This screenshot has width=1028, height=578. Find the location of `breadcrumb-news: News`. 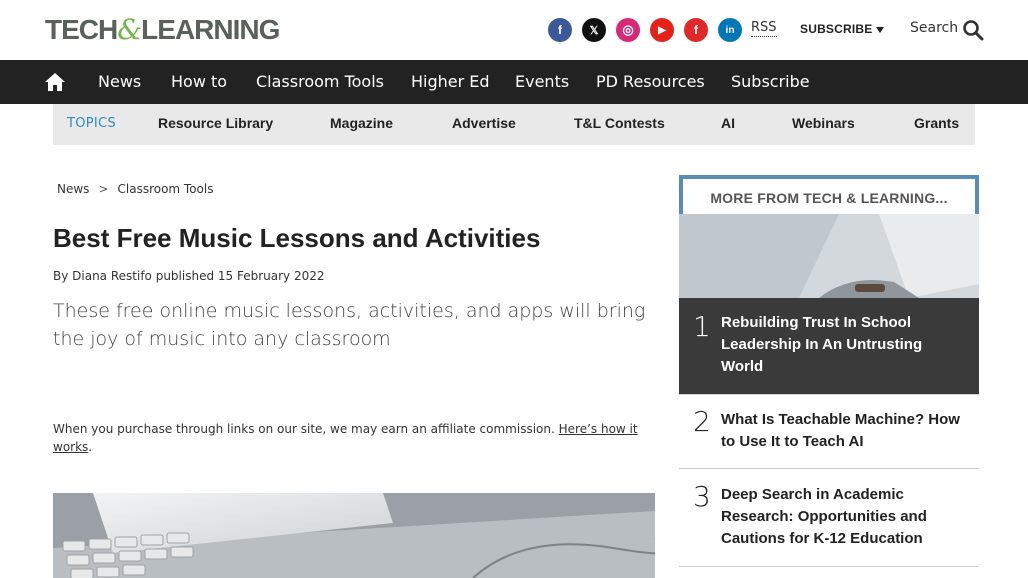

breadcrumb-news: News is located at coordinates (73, 189).